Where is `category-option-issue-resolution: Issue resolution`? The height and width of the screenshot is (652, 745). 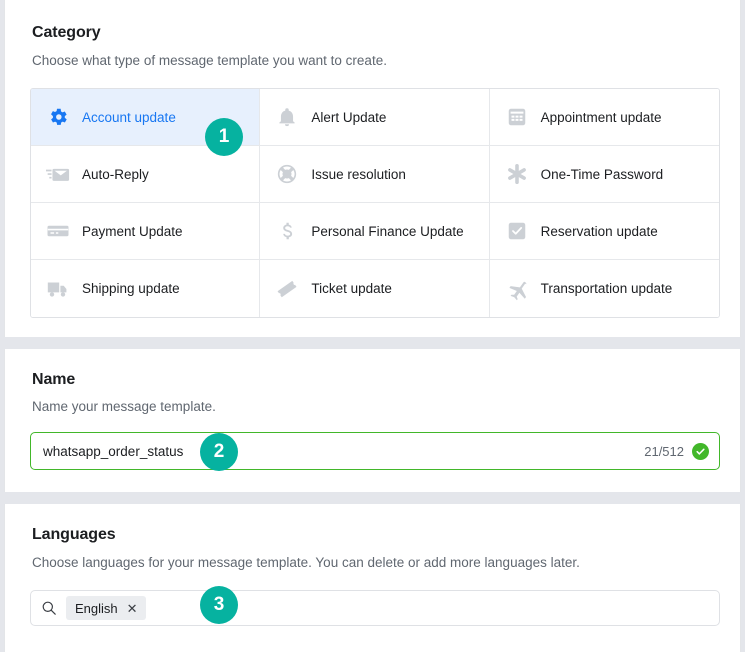
category-option-issue-resolution: Issue resolution is located at coordinates (375, 174).